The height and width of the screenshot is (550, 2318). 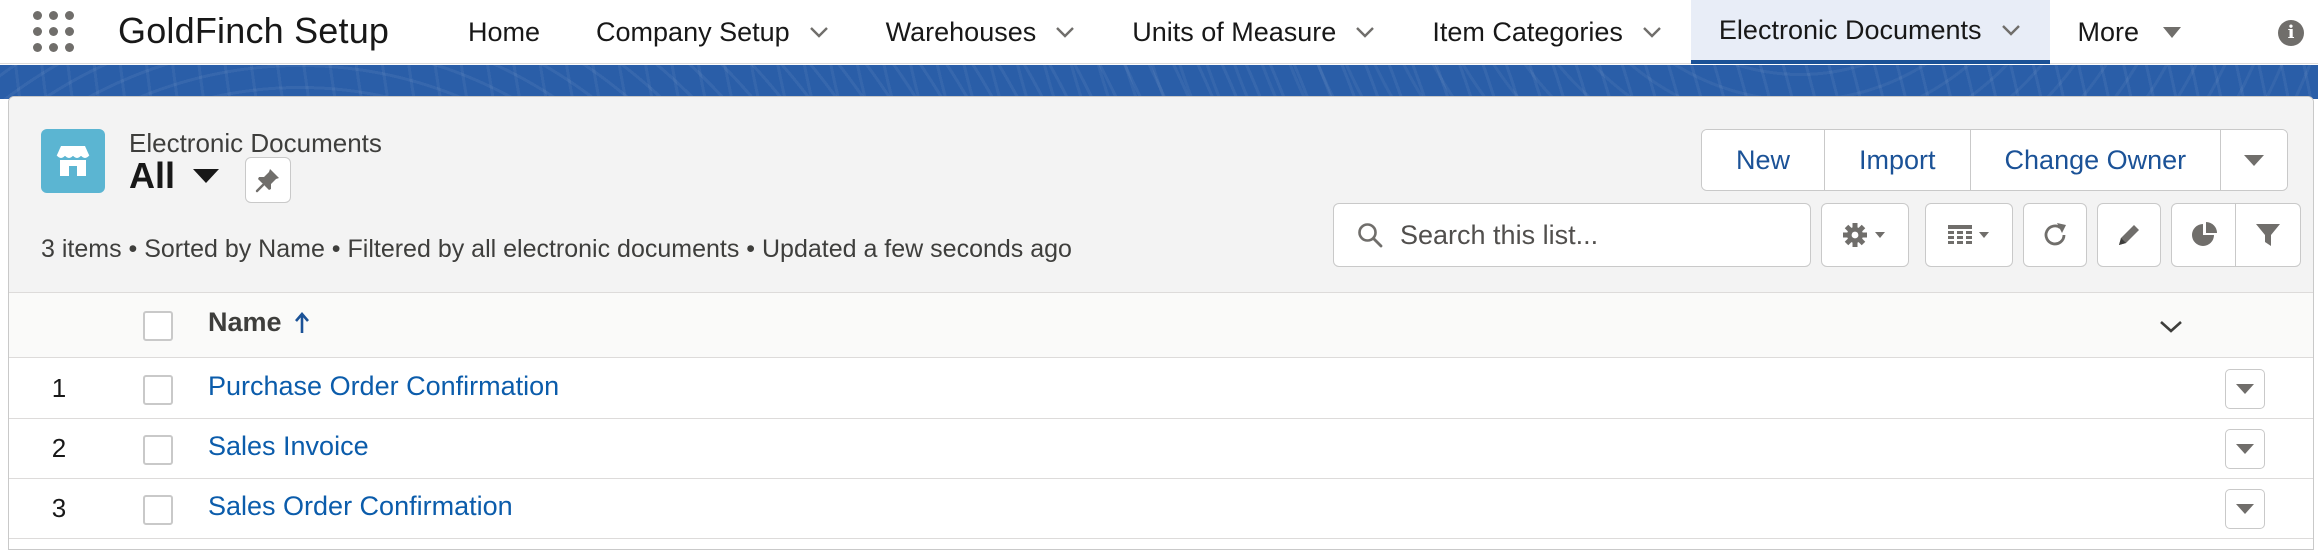 What do you see at coordinates (1527, 31) in the screenshot?
I see `nav-item-label: Item Categories` at bounding box center [1527, 31].